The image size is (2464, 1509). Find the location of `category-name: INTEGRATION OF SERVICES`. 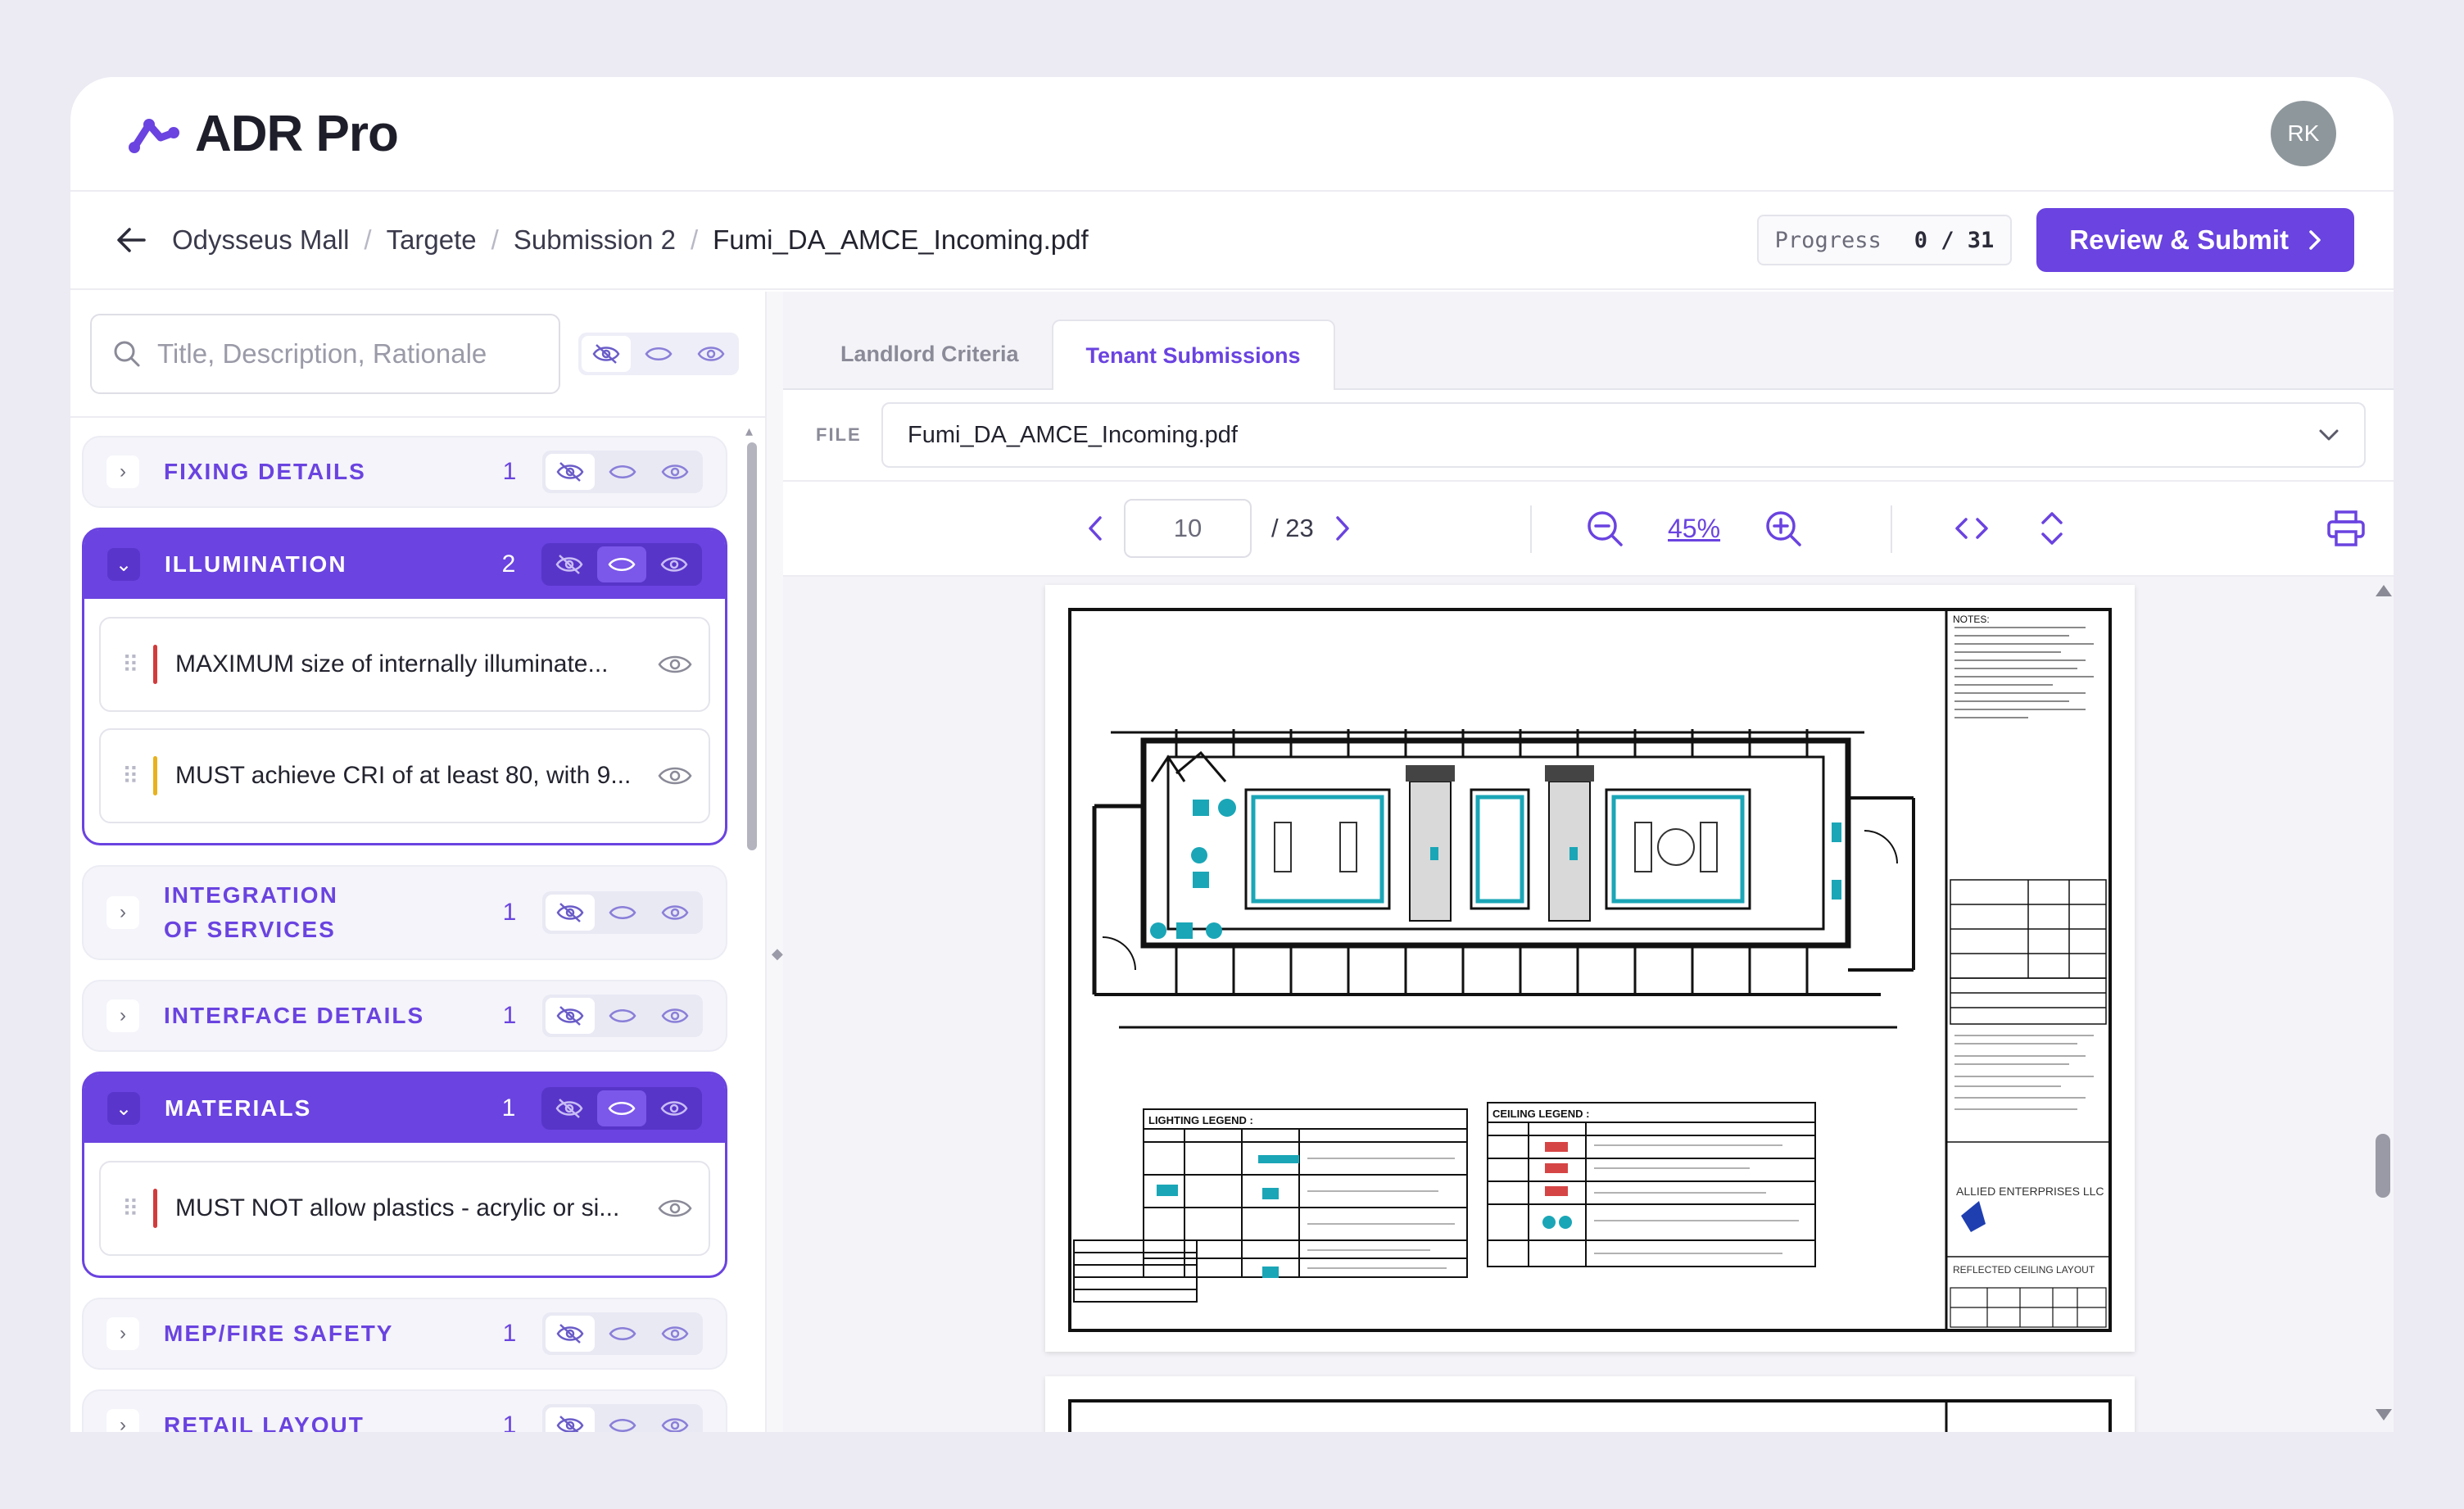

category-name: INTEGRATION OF SERVICES is located at coordinates (251, 912).